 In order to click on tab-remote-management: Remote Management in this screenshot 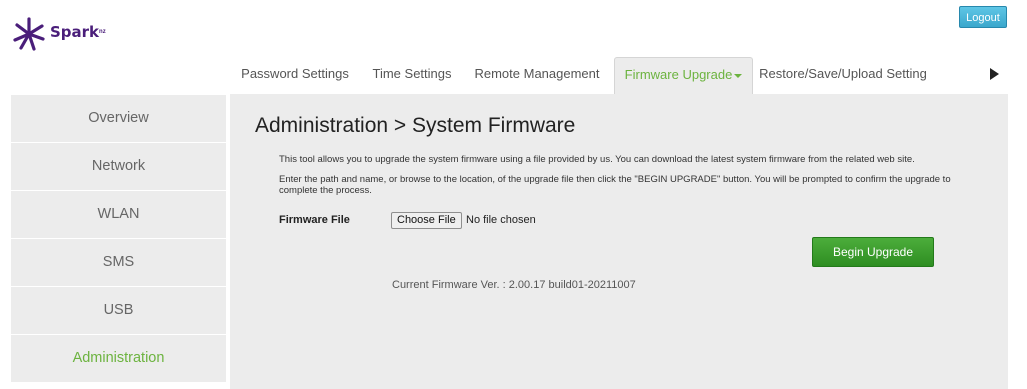, I will do `click(537, 75)`.